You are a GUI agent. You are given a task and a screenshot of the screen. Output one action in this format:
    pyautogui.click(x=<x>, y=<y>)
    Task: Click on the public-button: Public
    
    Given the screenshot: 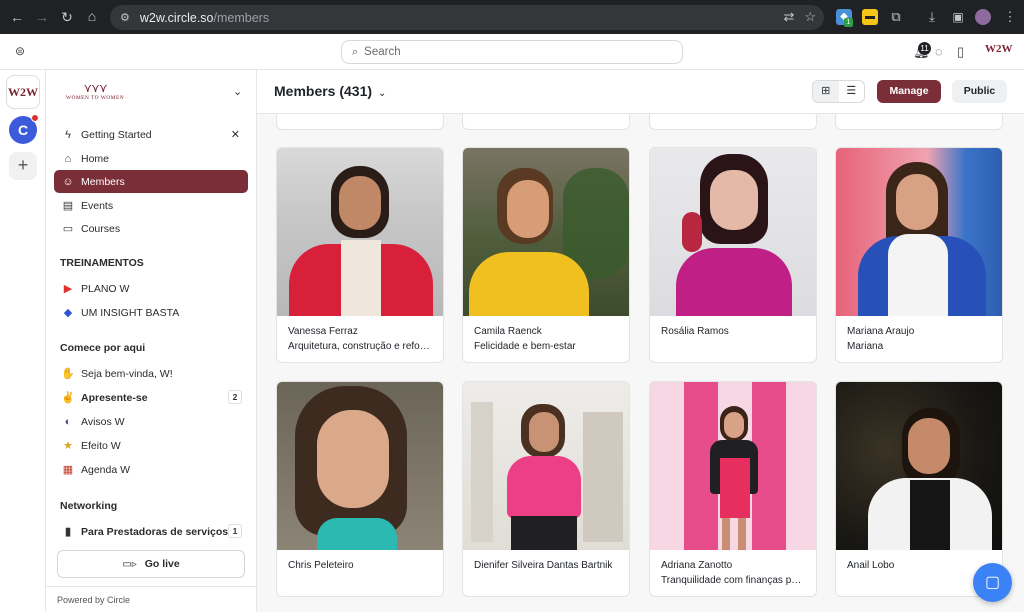 What is the action you would take?
    pyautogui.click(x=979, y=91)
    